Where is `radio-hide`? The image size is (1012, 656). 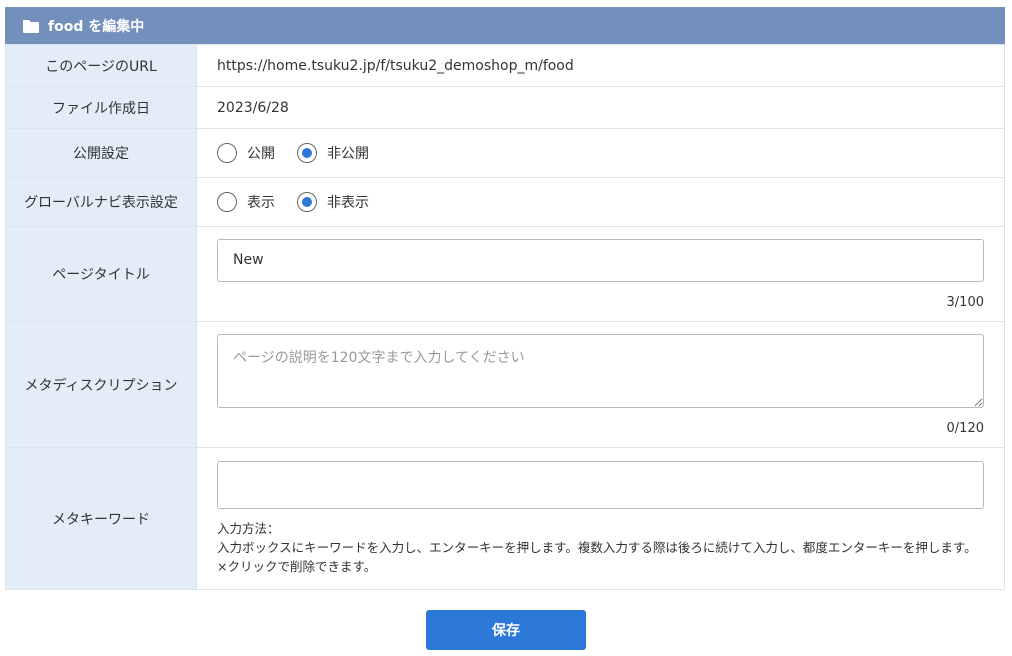 radio-hide is located at coordinates (307, 202).